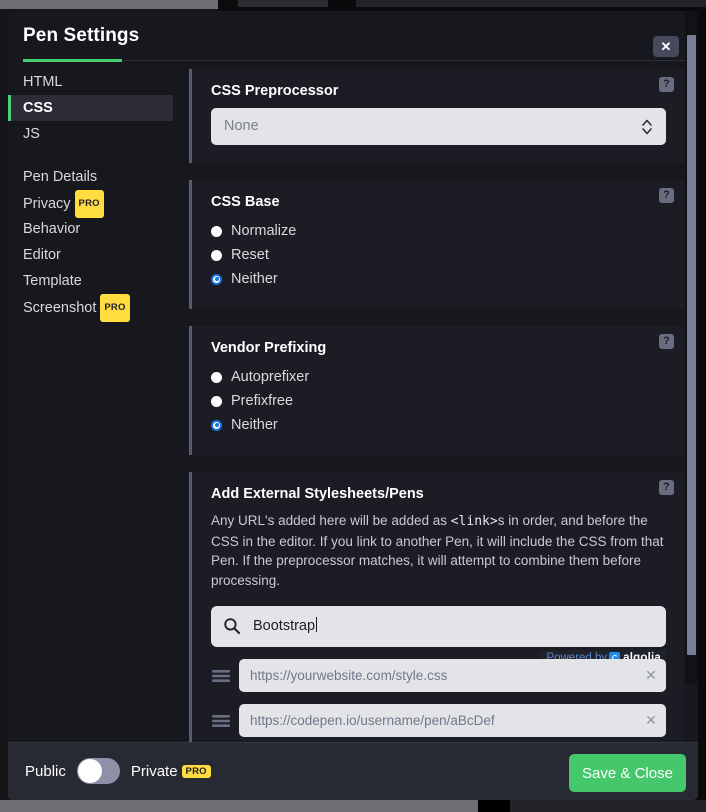 Image resolution: width=706 pixels, height=812 pixels. I want to click on sidebar-item-label: CSS, so click(38, 108).